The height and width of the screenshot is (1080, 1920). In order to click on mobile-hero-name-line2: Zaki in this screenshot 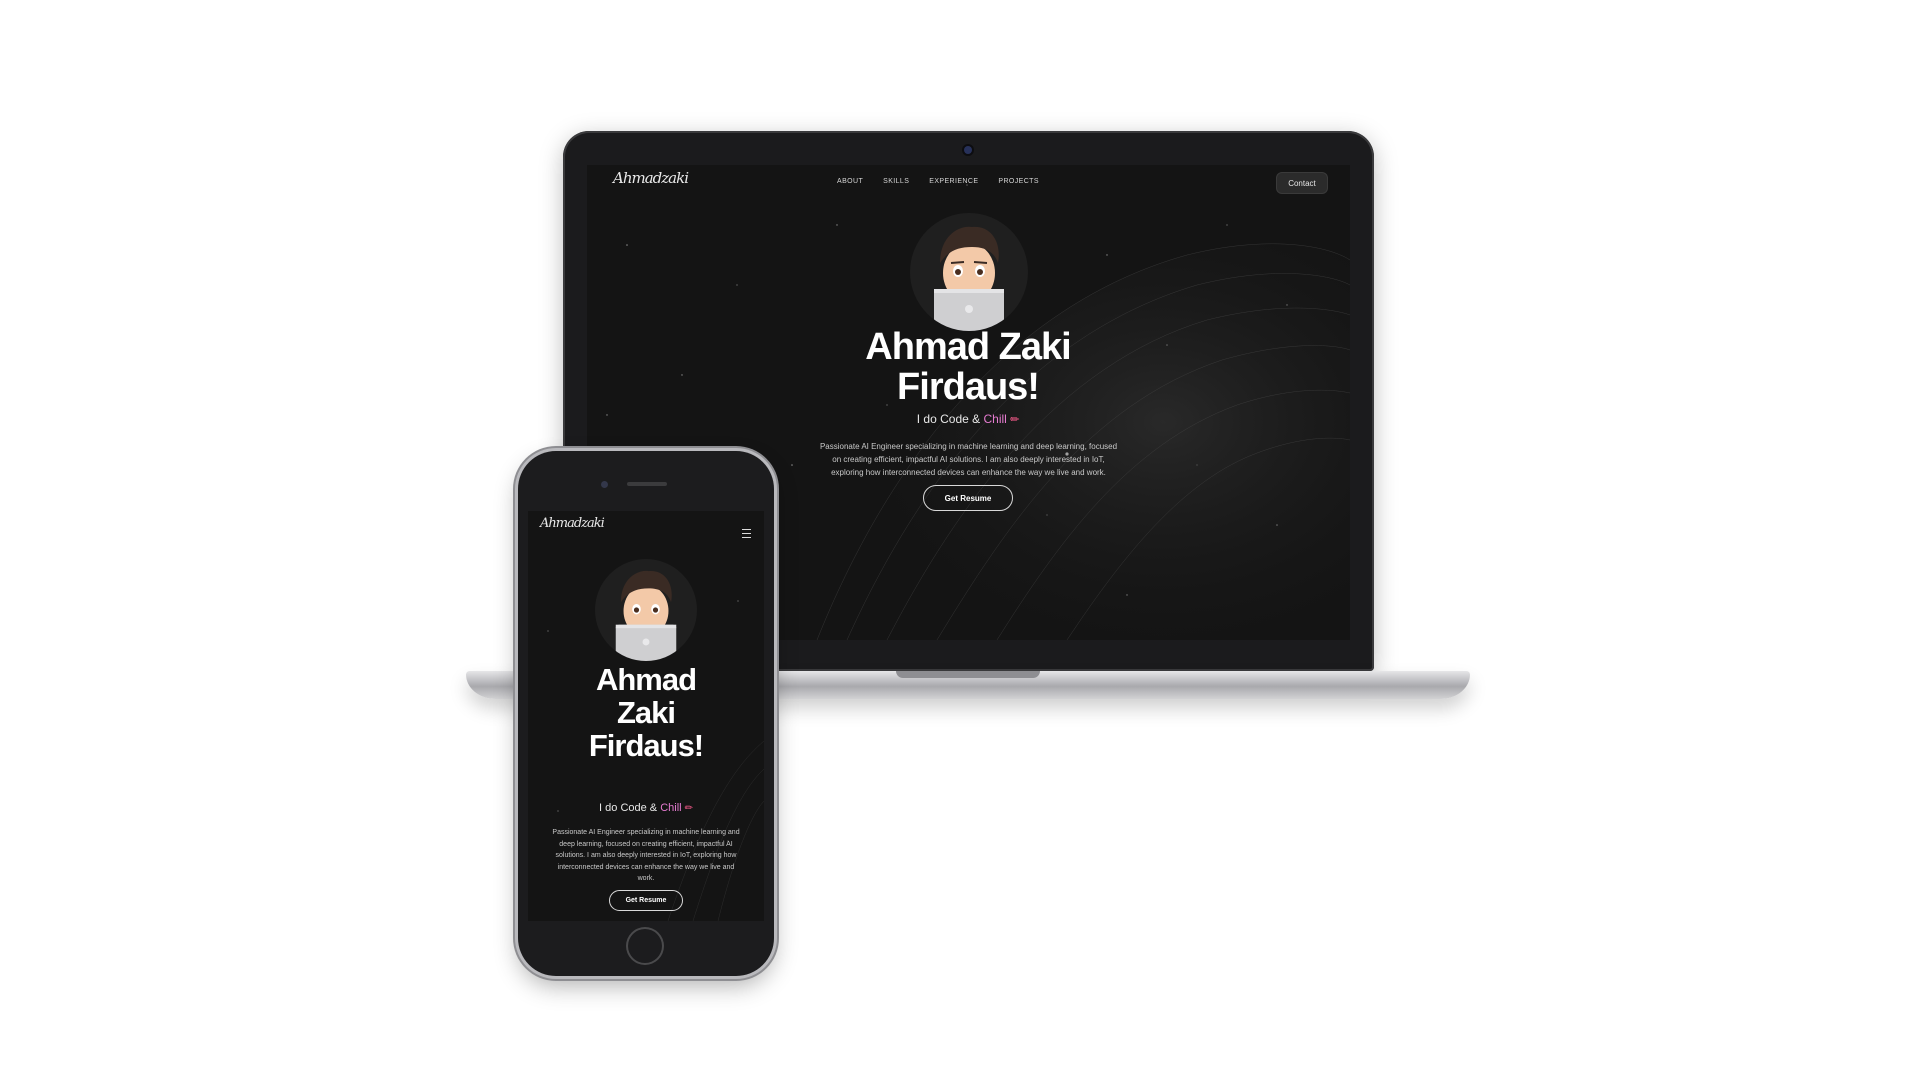, I will do `click(646, 712)`.